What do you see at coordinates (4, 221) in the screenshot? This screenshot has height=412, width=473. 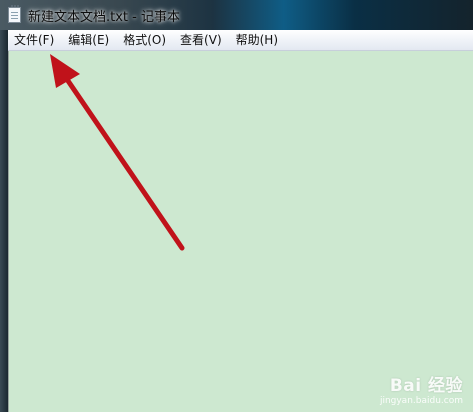 I see `window-frame-left` at bounding box center [4, 221].